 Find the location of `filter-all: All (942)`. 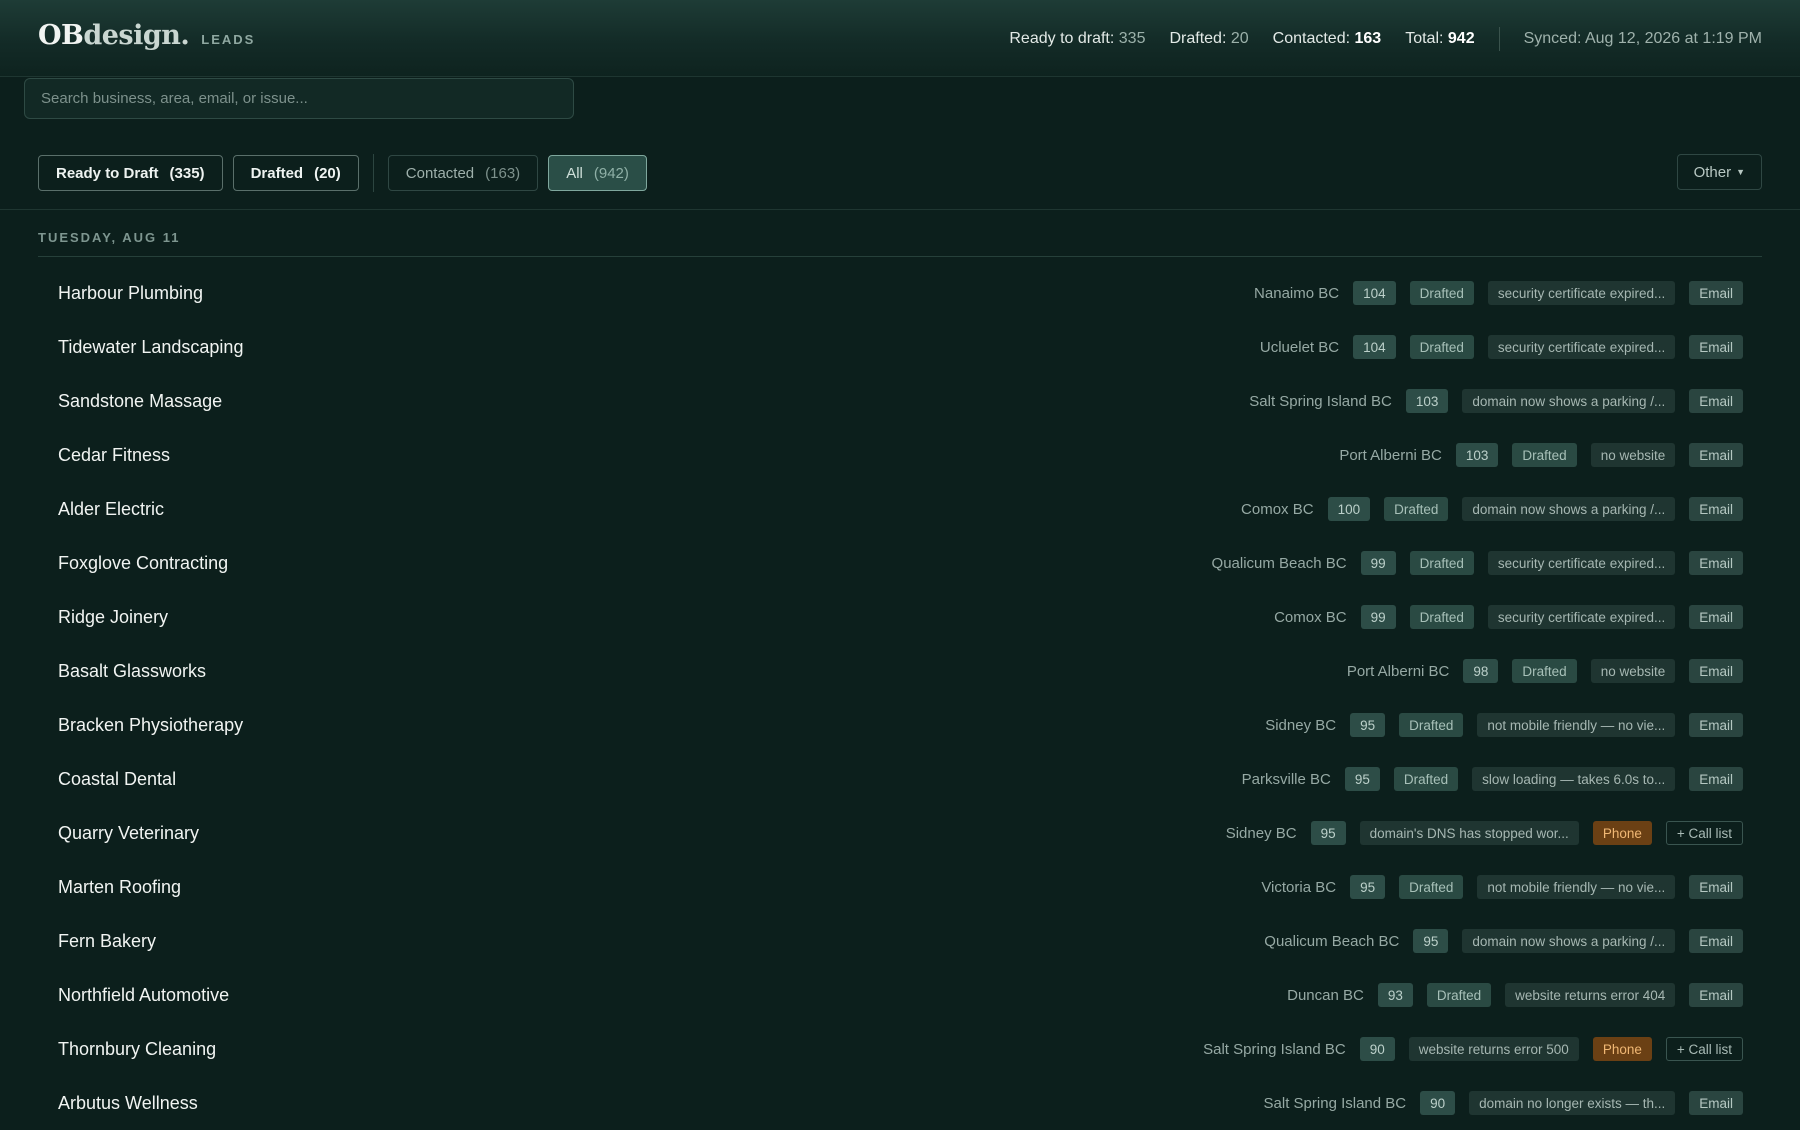

filter-all: All (942) is located at coordinates (597, 173).